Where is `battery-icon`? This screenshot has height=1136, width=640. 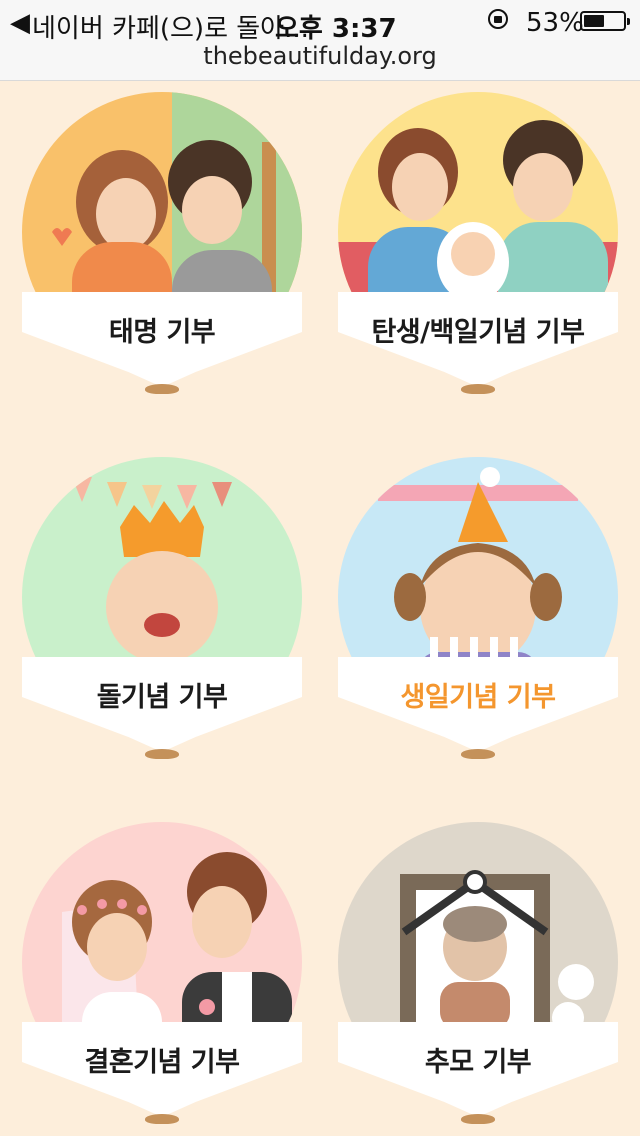
battery-icon is located at coordinates (605, 21).